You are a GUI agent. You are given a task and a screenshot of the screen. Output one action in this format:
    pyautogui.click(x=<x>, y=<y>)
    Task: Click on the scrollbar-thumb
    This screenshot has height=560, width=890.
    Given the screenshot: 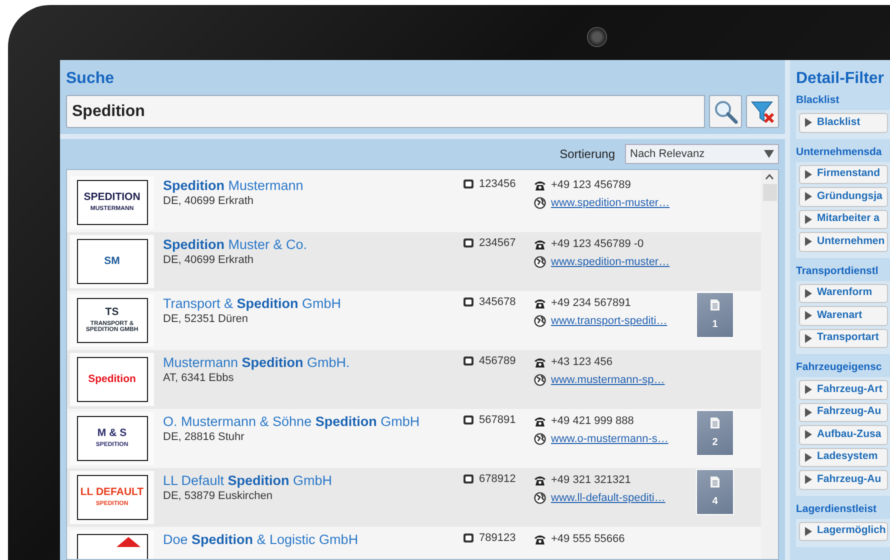 What is the action you would take?
    pyautogui.click(x=769, y=192)
    